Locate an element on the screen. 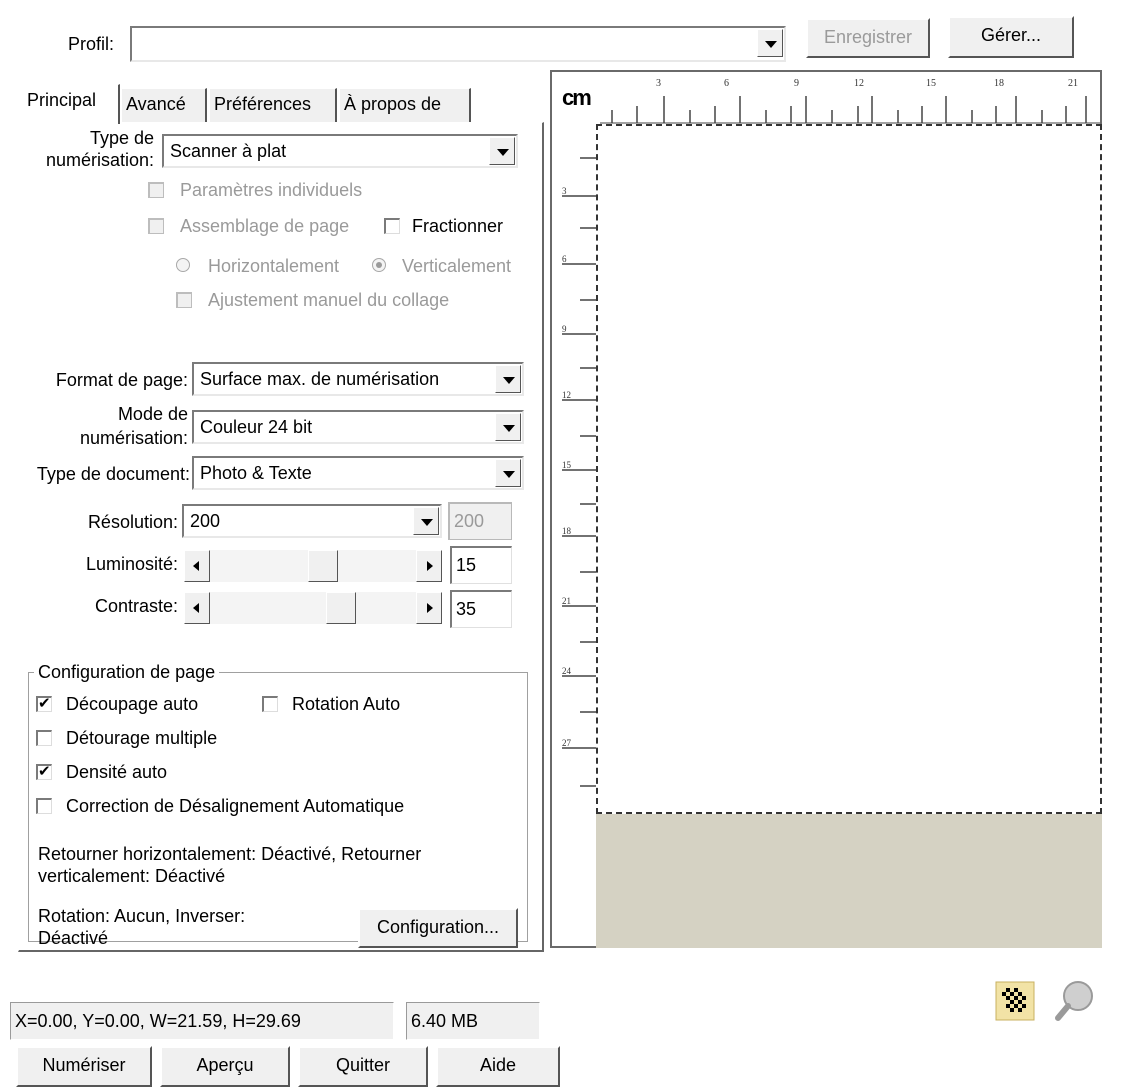  split-checkbox is located at coordinates (392, 226).